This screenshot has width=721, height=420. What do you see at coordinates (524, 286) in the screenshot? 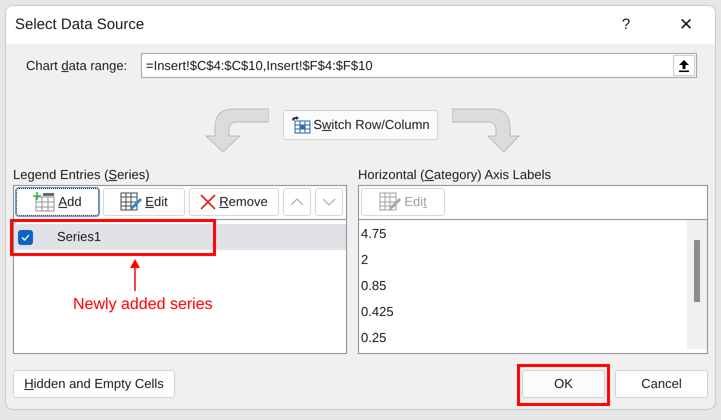
I see `axis-label-item: 0.85` at bounding box center [524, 286].